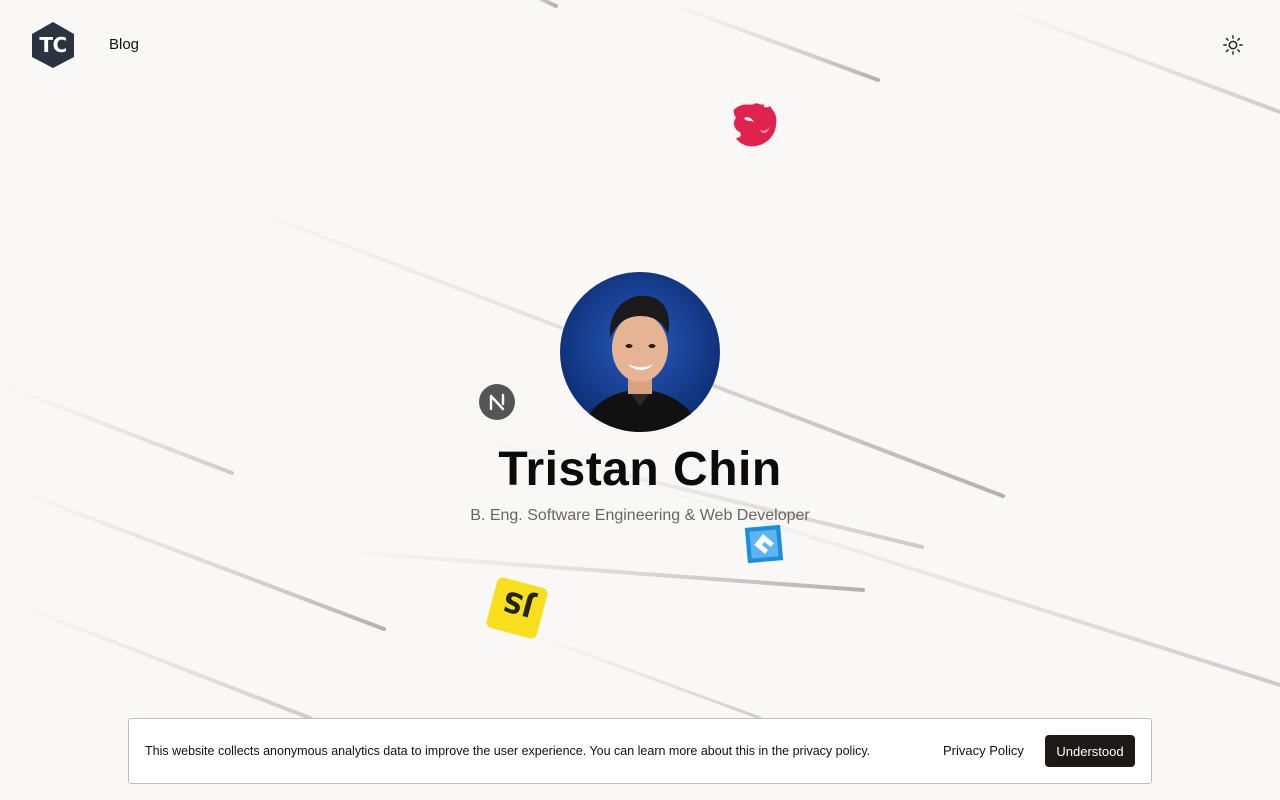  Describe the element at coordinates (754, 125) in the screenshot. I see `nestjs-icon` at that location.